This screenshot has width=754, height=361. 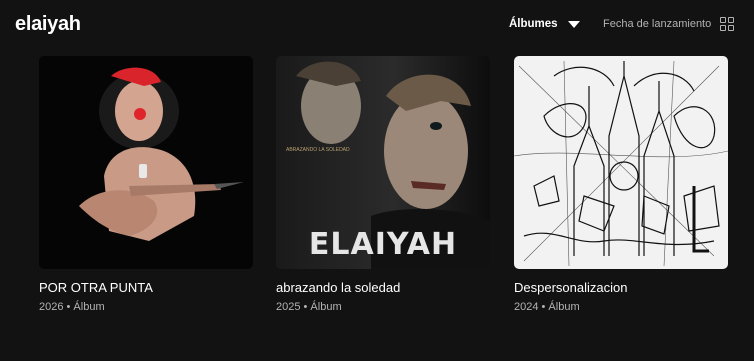 I want to click on album-subtitle: 2024 • Álbum, so click(x=547, y=307).